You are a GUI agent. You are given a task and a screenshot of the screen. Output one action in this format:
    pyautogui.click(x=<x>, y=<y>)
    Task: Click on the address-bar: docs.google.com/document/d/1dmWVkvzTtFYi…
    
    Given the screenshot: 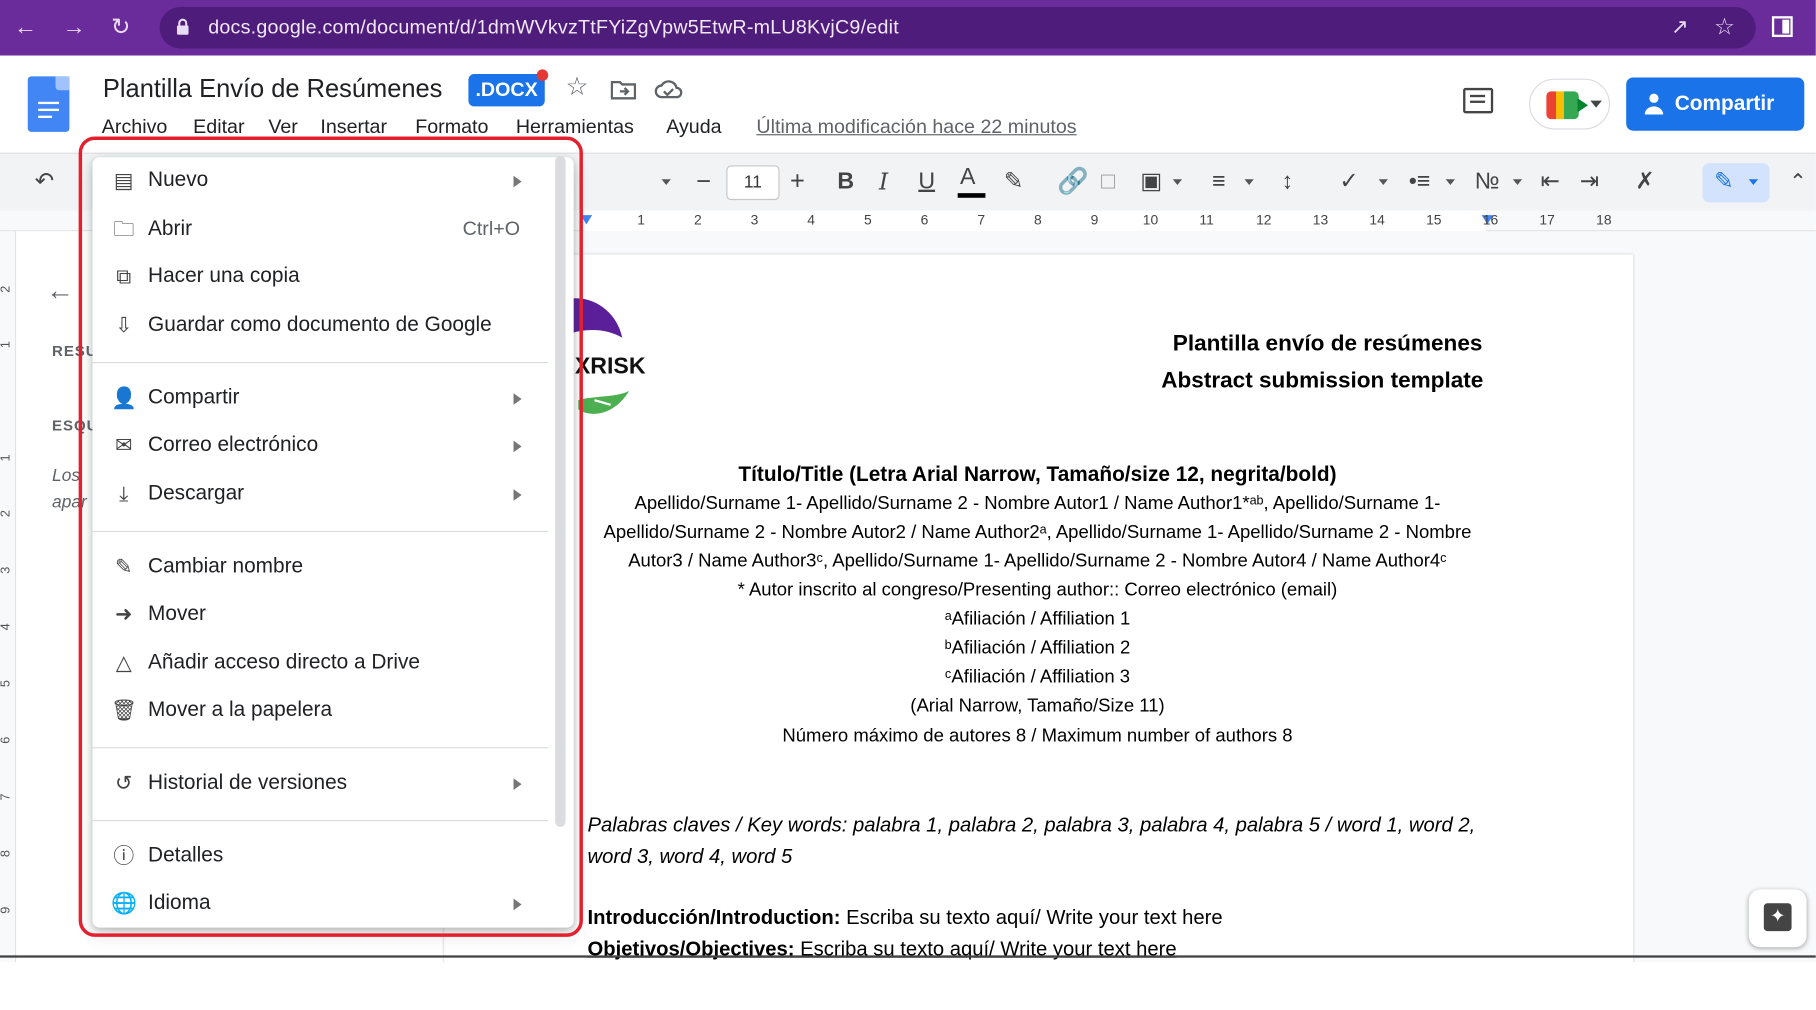 What is the action you would take?
    pyautogui.click(x=957, y=27)
    